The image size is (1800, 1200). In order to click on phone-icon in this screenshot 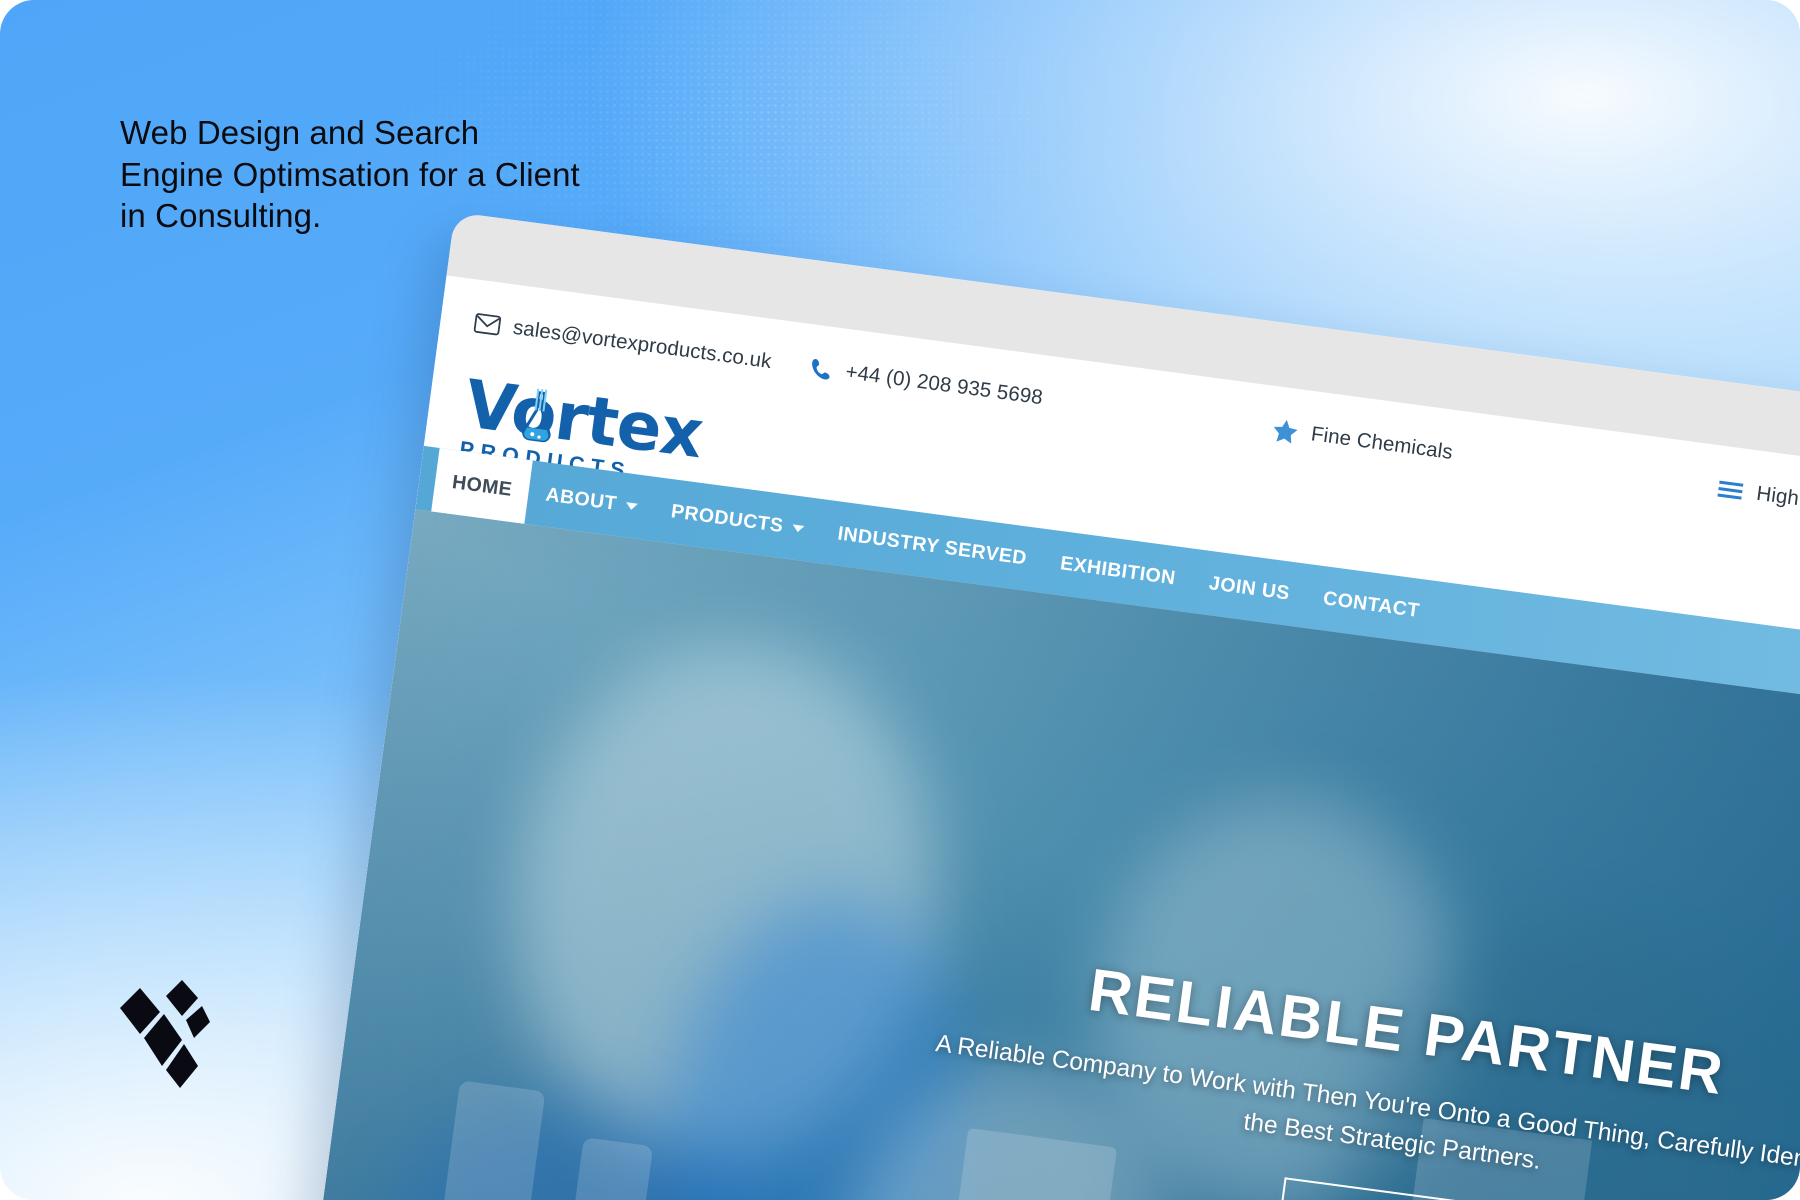, I will do `click(822, 369)`.